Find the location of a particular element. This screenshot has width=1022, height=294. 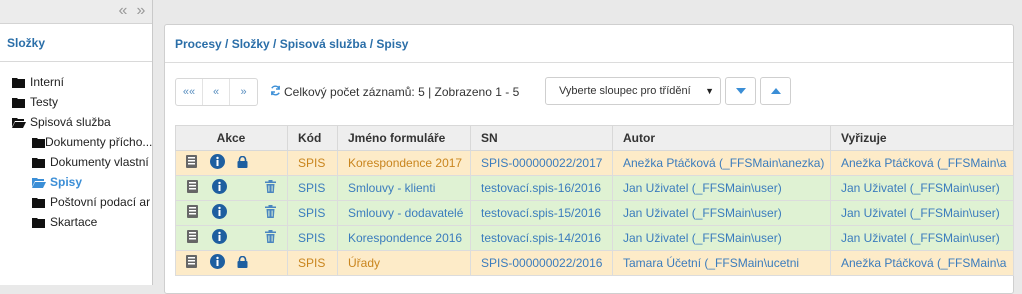

col-header-vyrizuje: Vyřizuje is located at coordinates (922, 138).